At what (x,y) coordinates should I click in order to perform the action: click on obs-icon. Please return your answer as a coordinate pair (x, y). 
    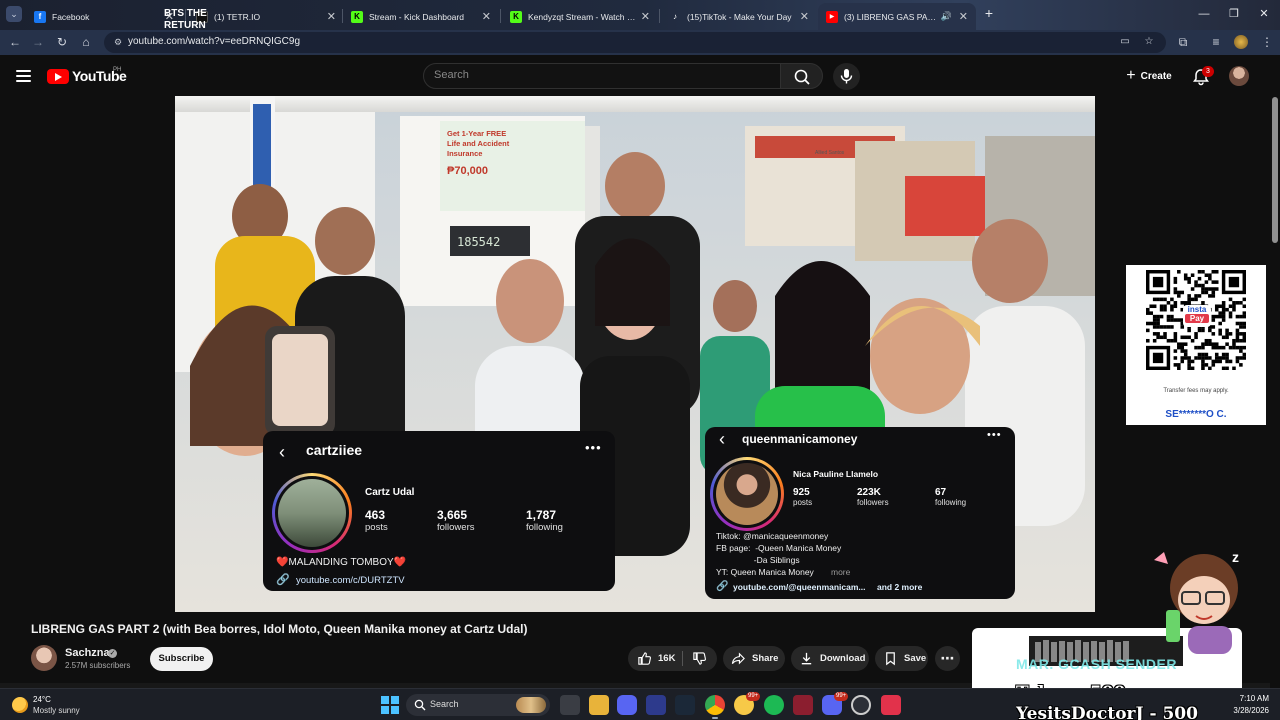
    Looking at the image, I should click on (861, 705).